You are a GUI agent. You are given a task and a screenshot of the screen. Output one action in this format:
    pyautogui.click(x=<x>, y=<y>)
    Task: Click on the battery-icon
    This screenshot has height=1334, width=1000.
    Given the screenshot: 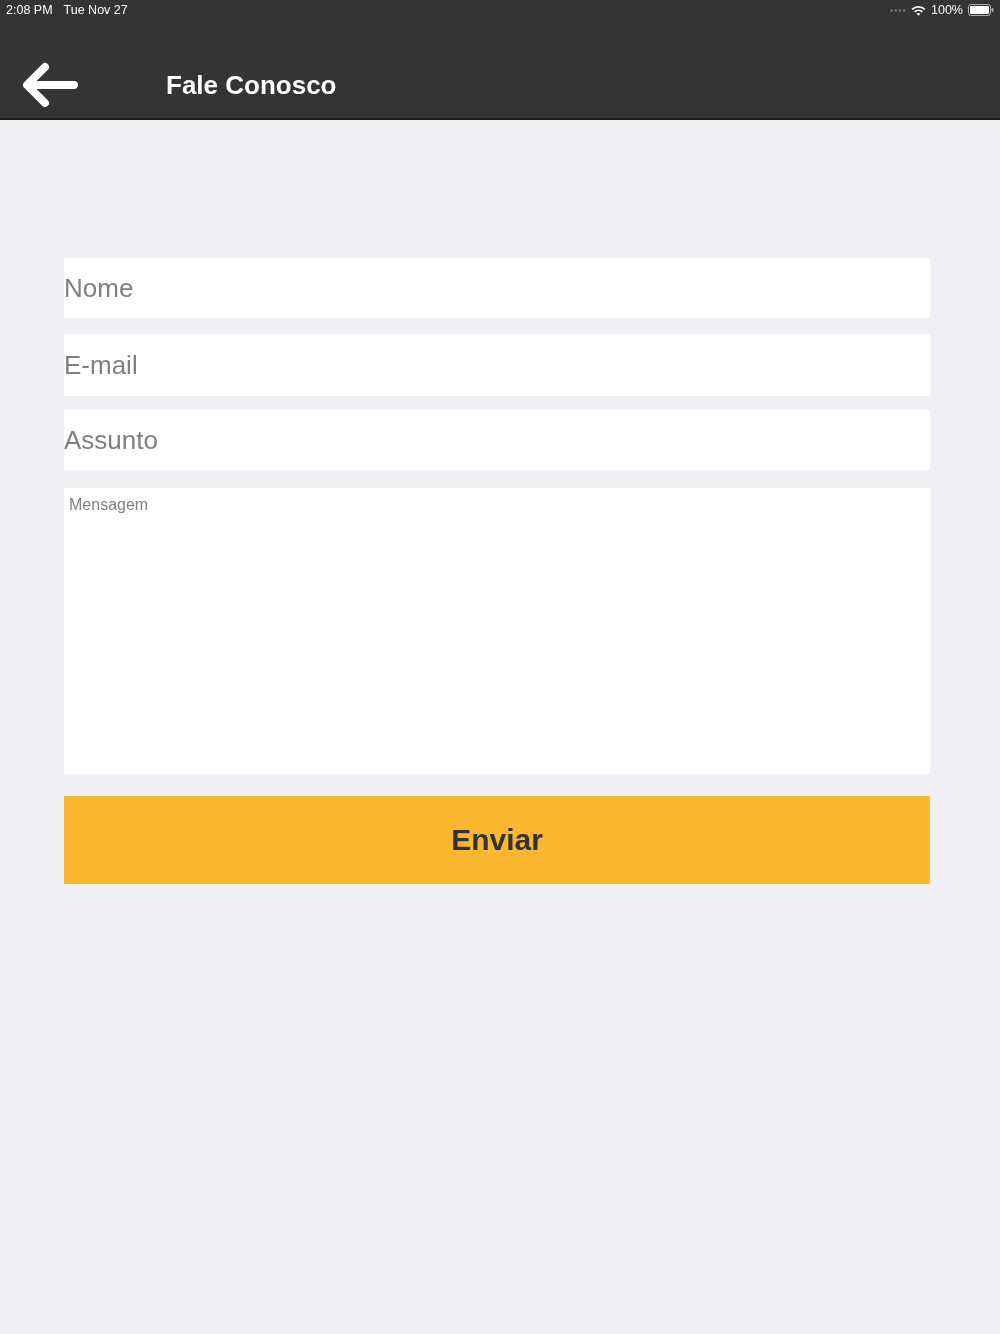 What is the action you would take?
    pyautogui.click(x=981, y=10)
    